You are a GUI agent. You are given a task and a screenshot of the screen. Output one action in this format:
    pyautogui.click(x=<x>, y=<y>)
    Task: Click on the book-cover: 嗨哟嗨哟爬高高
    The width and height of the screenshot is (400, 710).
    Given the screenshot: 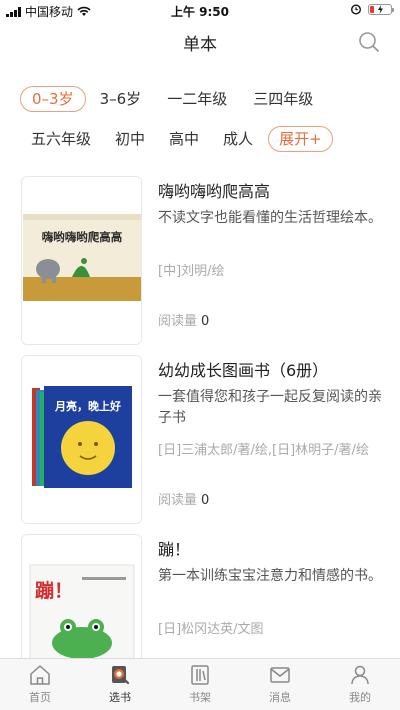 What is the action you would take?
    pyautogui.click(x=81, y=260)
    